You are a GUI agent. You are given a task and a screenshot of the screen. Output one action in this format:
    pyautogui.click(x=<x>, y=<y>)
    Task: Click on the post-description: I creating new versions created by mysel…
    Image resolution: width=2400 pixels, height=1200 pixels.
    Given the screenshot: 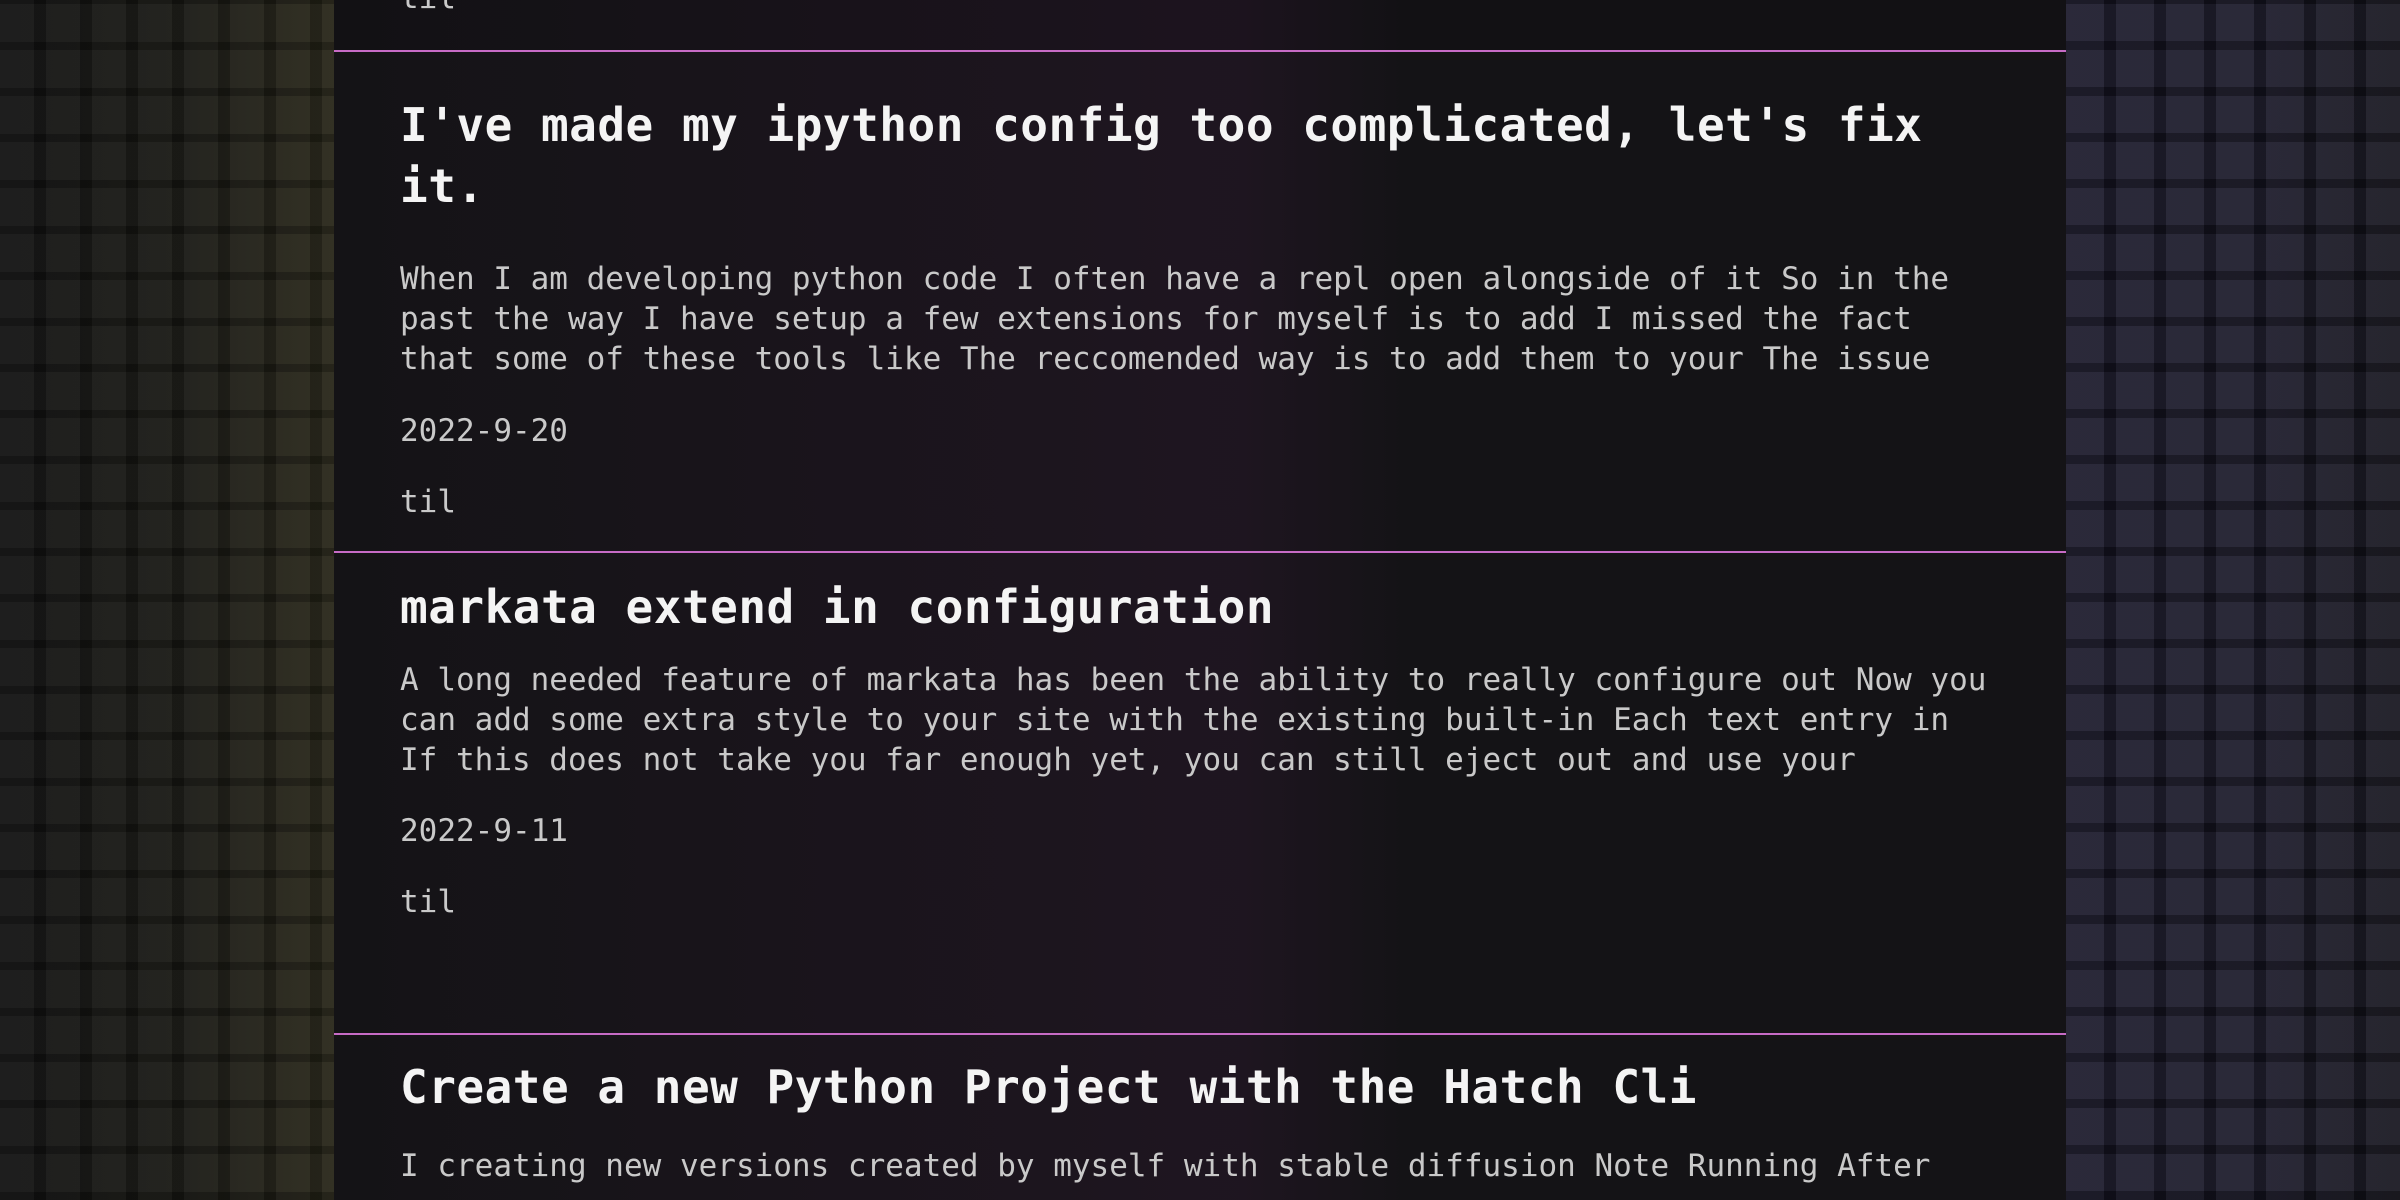 What is the action you would take?
    pyautogui.click(x=1165, y=1166)
    